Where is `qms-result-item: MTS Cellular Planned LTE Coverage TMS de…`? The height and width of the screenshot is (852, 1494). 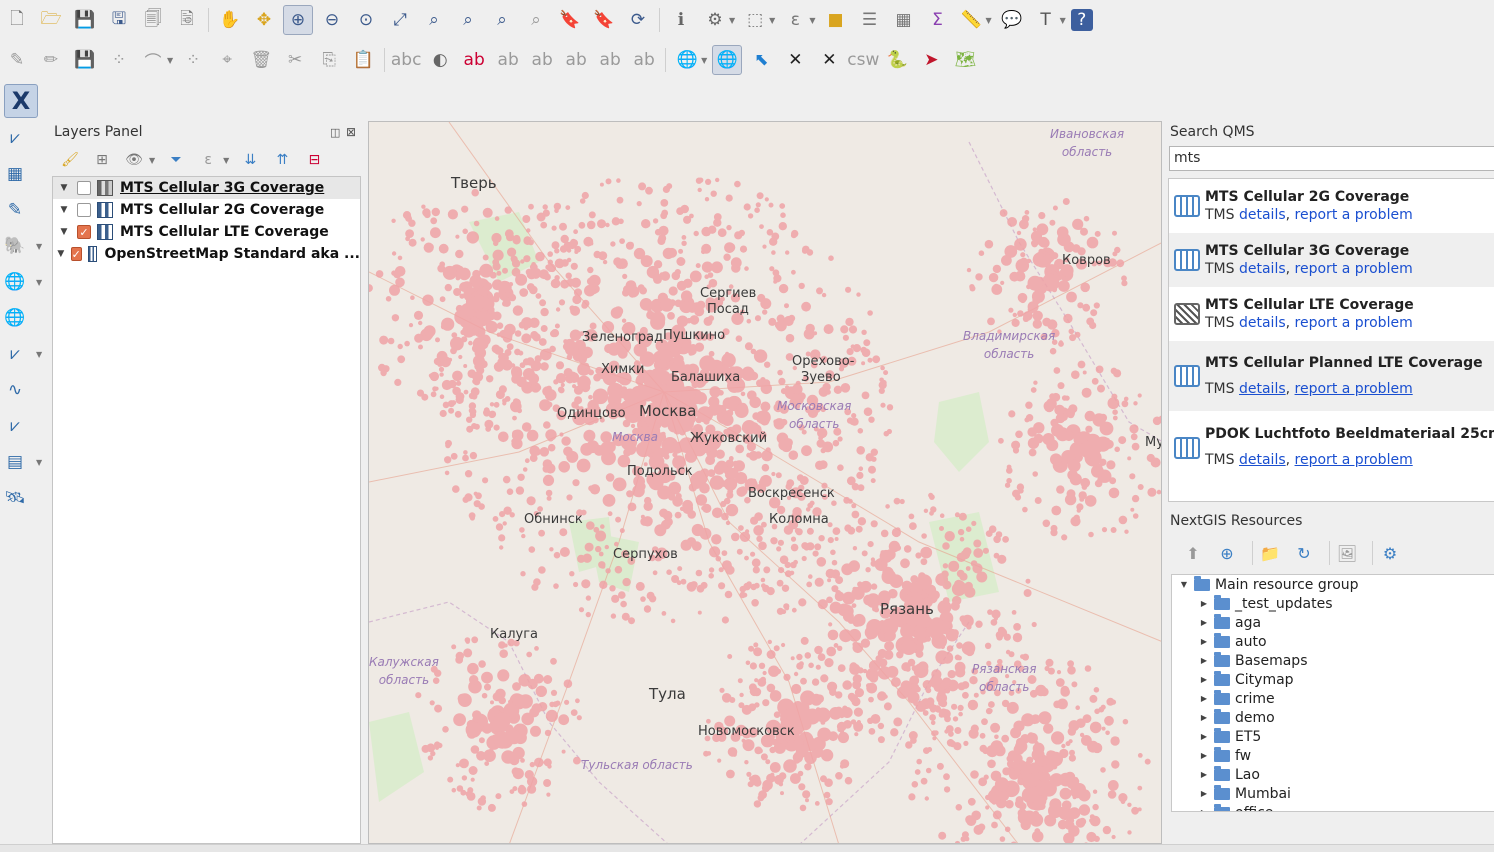
qms-result-item: MTS Cellular Planned LTE Coverage TMS de… is located at coordinates (1331, 376).